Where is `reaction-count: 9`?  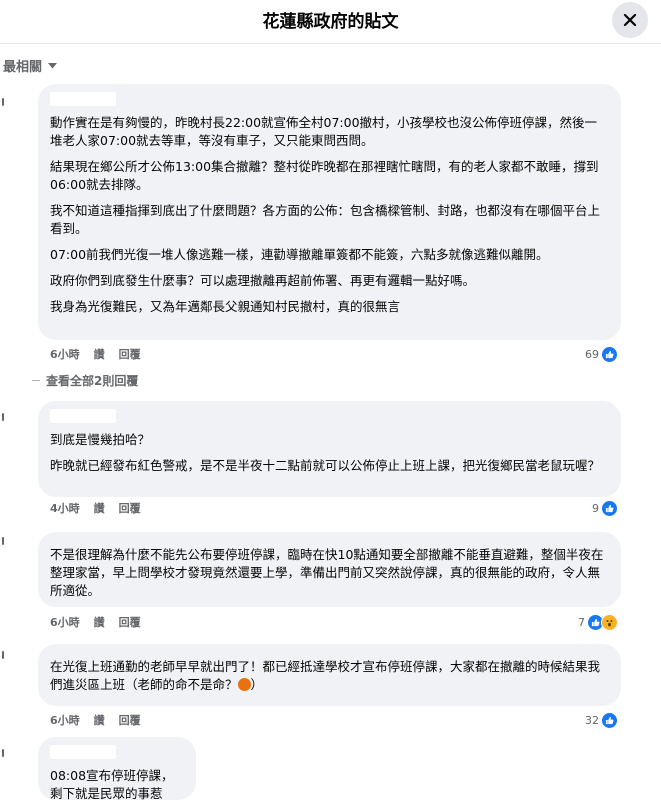
reaction-count: 9 is located at coordinates (595, 508).